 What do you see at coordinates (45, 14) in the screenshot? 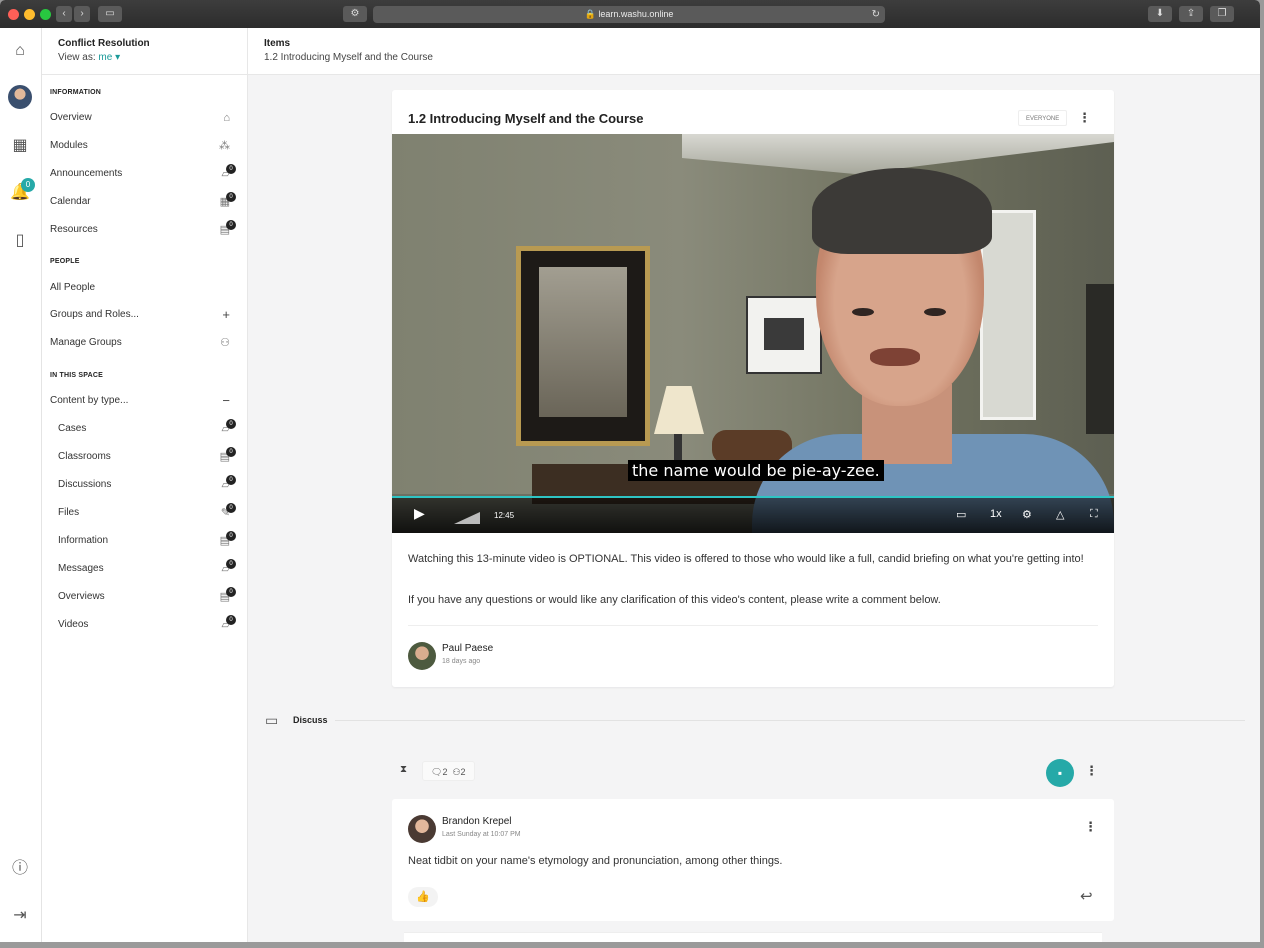
I see `zoom-window-button` at bounding box center [45, 14].